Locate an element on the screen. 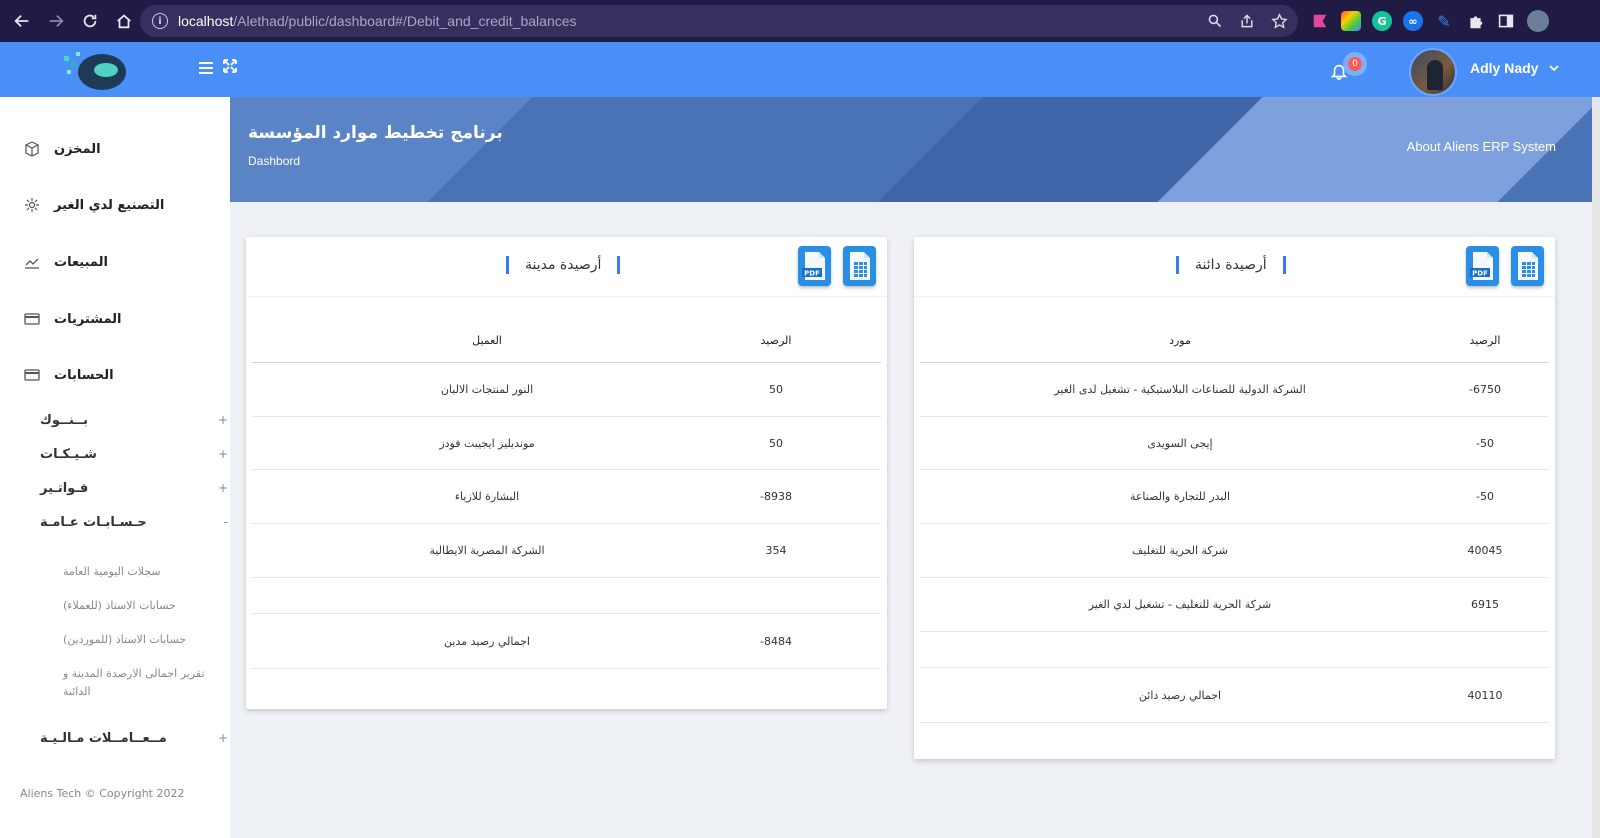  sidepanel-icon is located at coordinates (1506, 21).